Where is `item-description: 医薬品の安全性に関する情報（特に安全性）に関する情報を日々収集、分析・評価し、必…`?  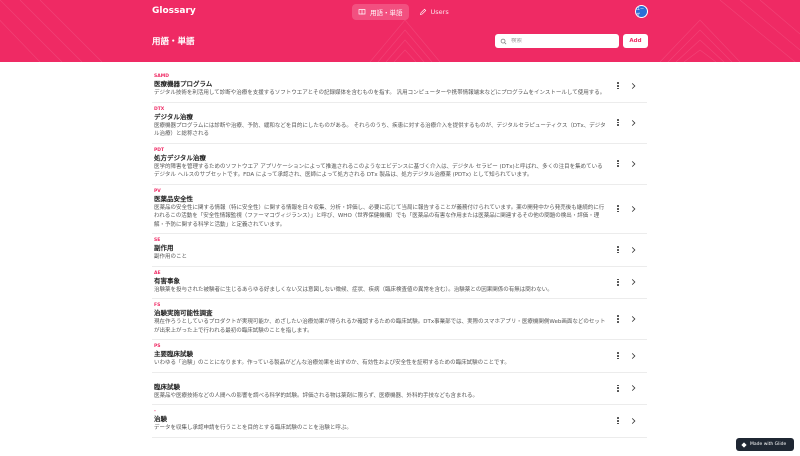
item-description: 医薬品の安全性に関する情報（特に安全性）に関する情報を日々収集、分析・評価し、必… is located at coordinates (379, 216).